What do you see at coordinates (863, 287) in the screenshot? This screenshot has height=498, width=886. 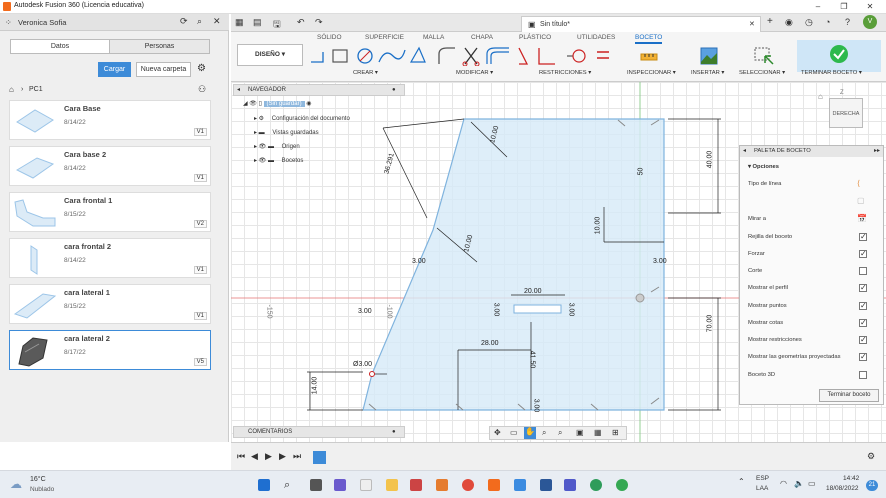 I see `show-profile-checkbox` at bounding box center [863, 287].